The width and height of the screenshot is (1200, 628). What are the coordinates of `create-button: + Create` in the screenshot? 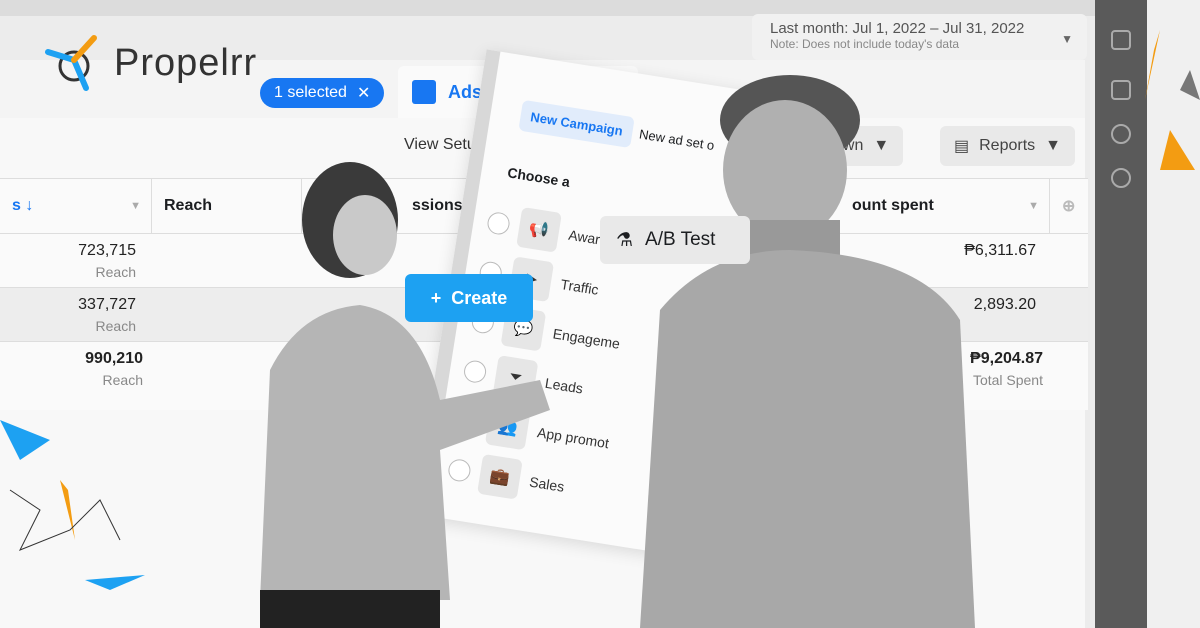 It's located at (469, 298).